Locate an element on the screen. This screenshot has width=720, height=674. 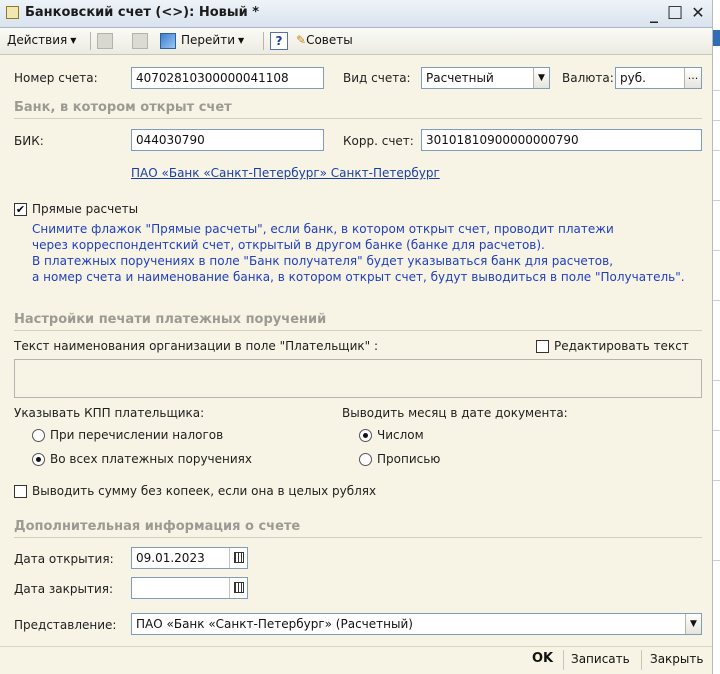
bank-section-title: Банк, в котором открыт счет is located at coordinates (123, 107).